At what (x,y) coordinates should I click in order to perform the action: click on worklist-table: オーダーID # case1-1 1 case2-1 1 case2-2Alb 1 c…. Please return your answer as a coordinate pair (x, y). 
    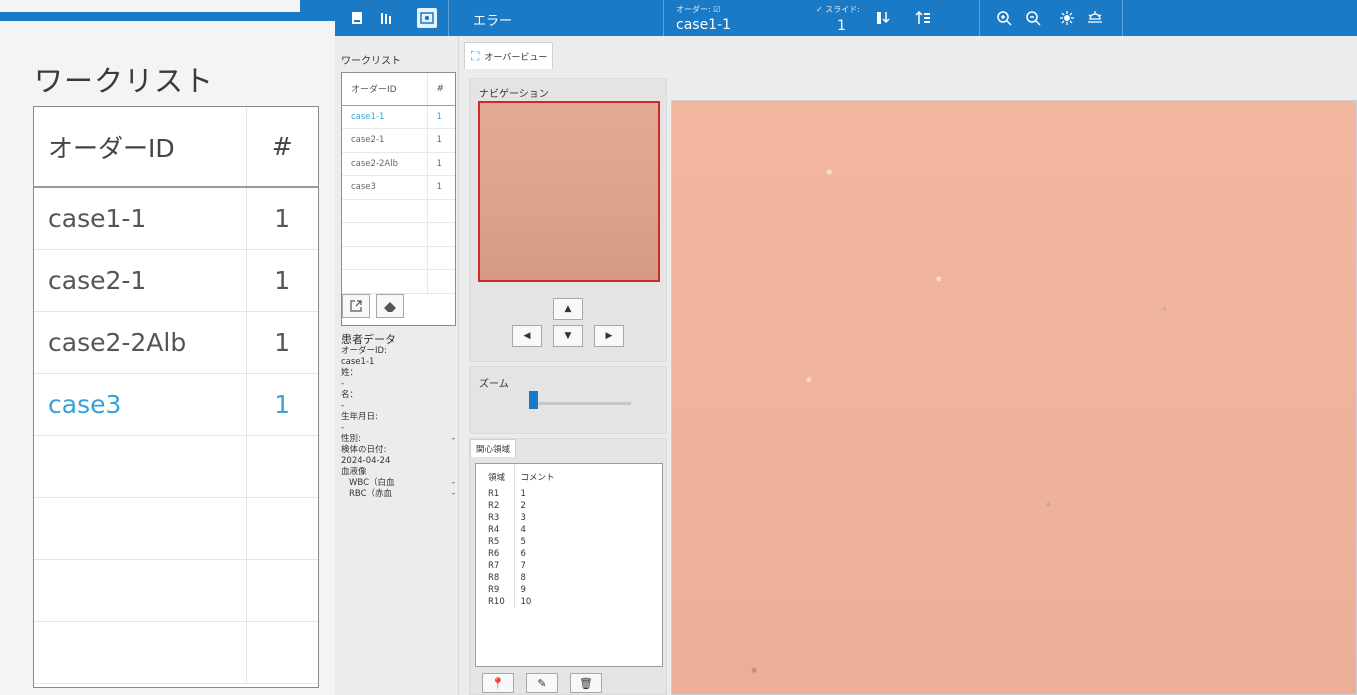
    Looking at the image, I should click on (398, 199).